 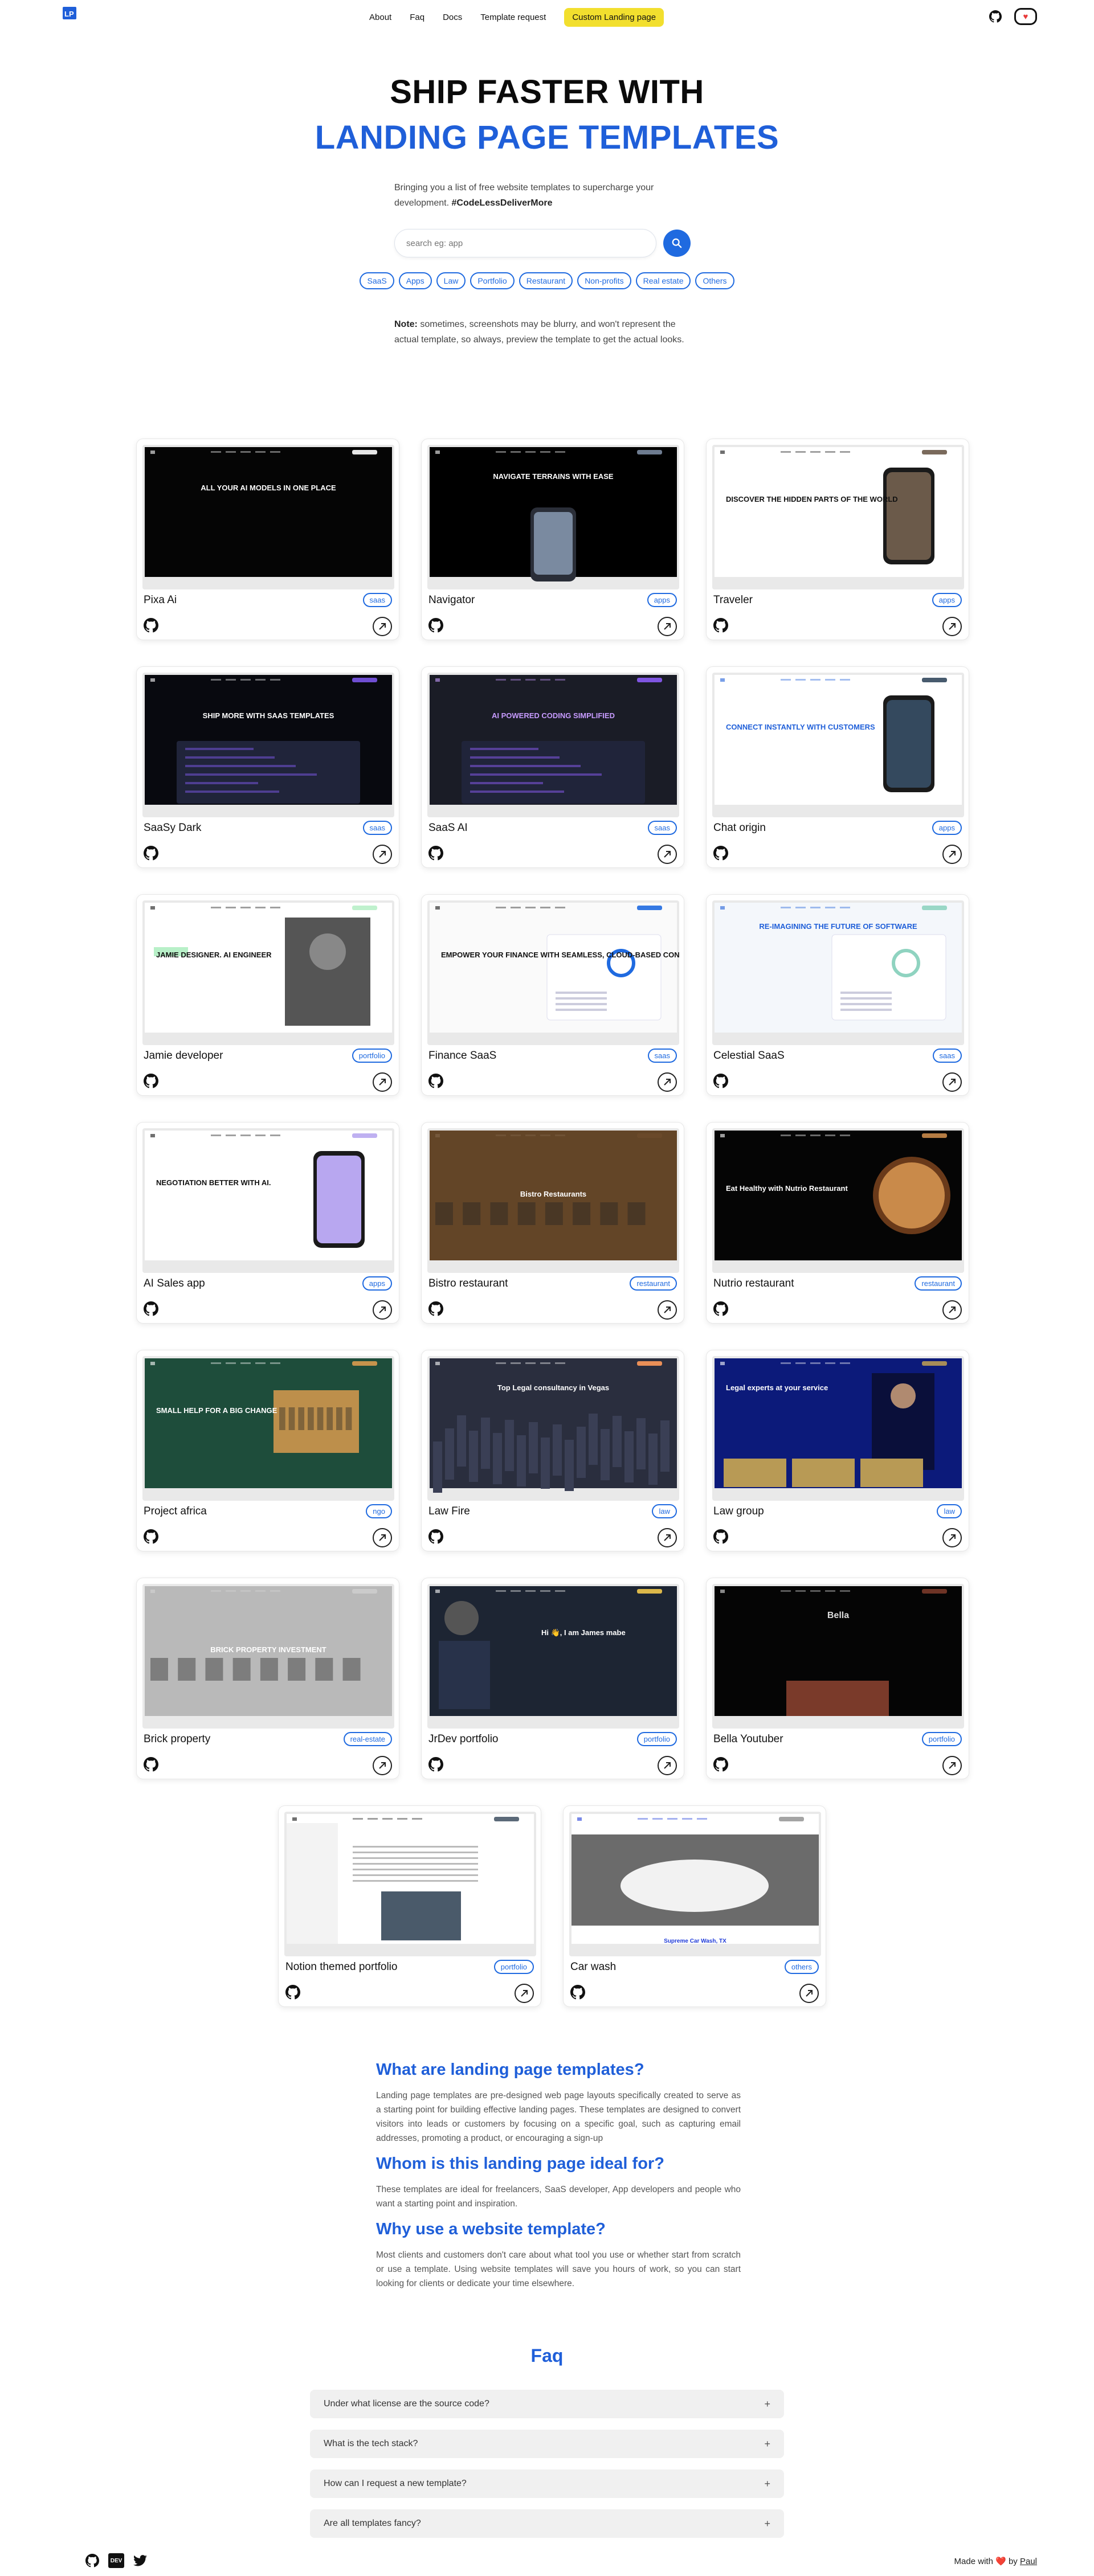 What do you see at coordinates (1025, 16) in the screenshot?
I see `kofi-icon: ♥` at bounding box center [1025, 16].